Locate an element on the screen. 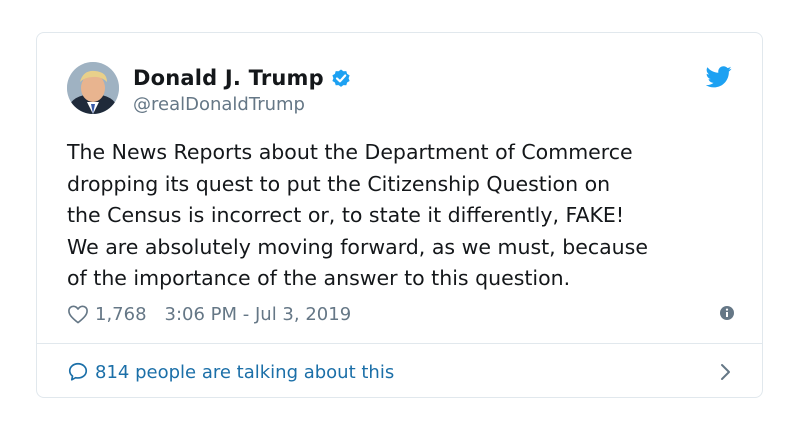 Image resolution: width=800 pixels, height=432 pixels. chevron-right-icon is located at coordinates (725, 372).